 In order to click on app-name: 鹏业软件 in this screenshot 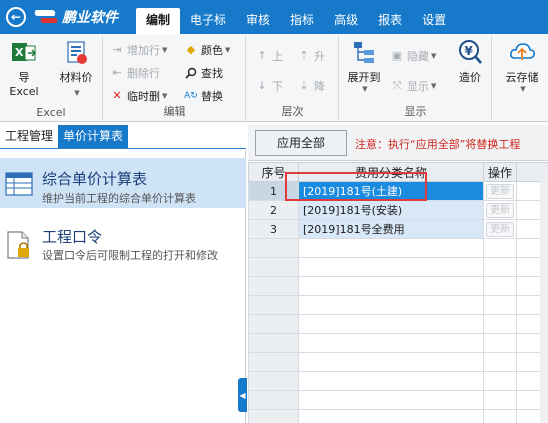, I will do `click(90, 18)`.